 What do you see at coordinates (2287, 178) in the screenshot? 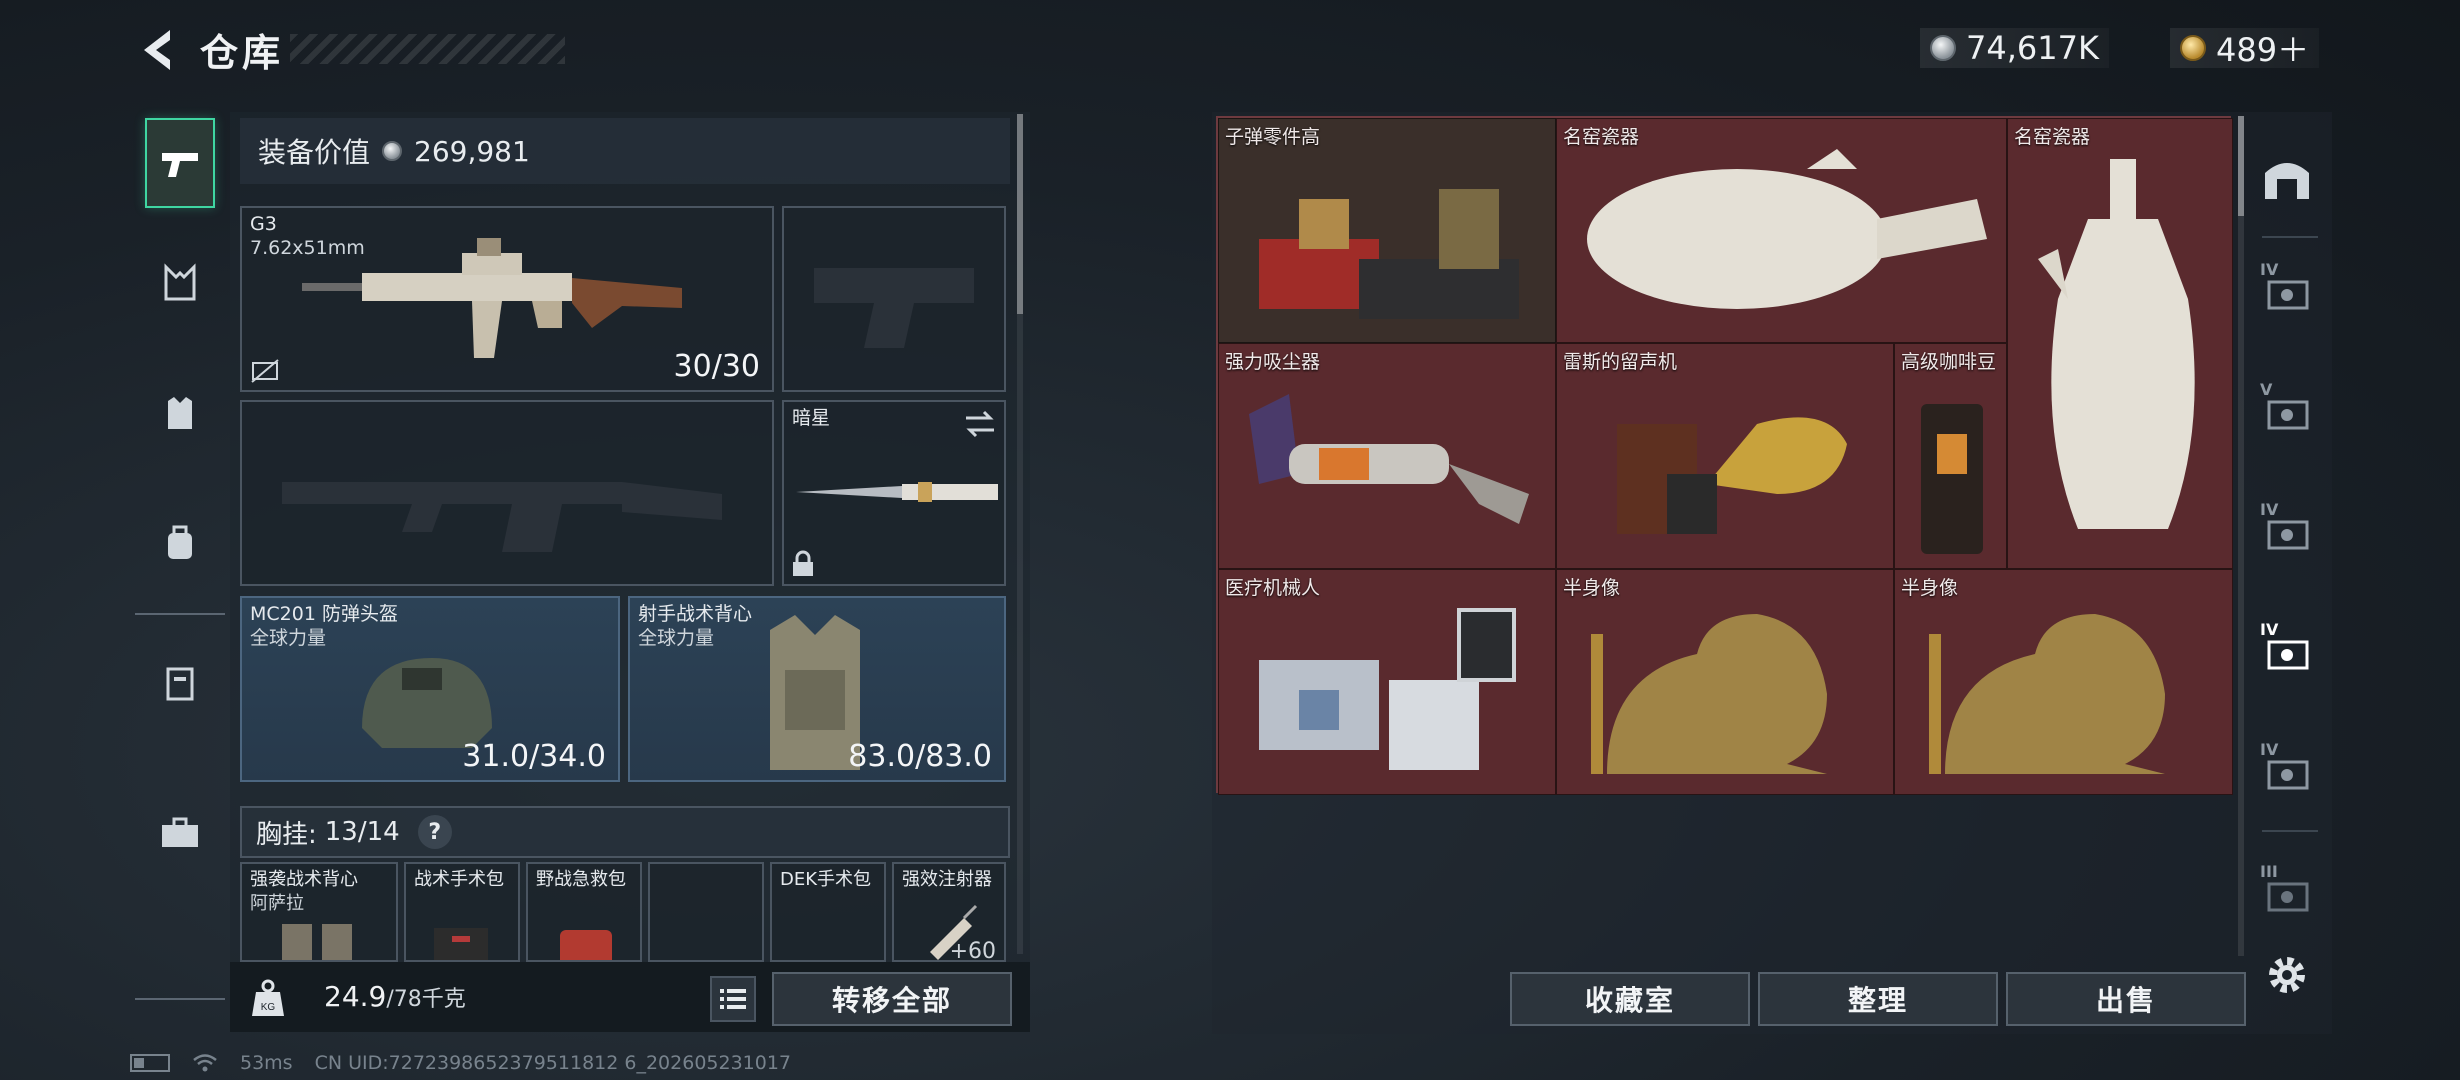
I see `storage-tab-main` at bounding box center [2287, 178].